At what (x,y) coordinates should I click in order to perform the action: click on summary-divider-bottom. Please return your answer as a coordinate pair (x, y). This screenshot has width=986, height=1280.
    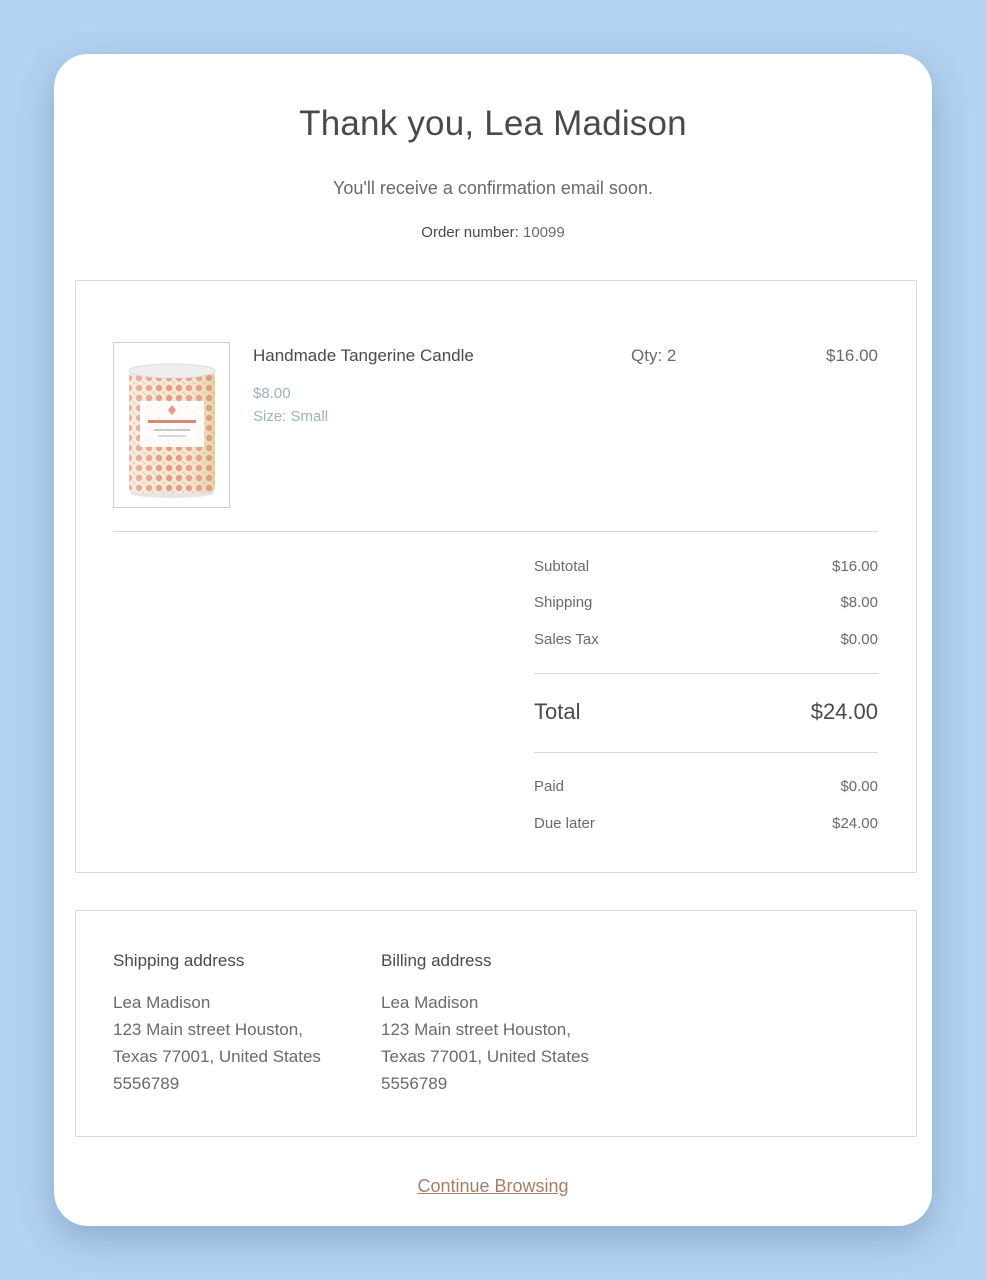
    Looking at the image, I should click on (706, 752).